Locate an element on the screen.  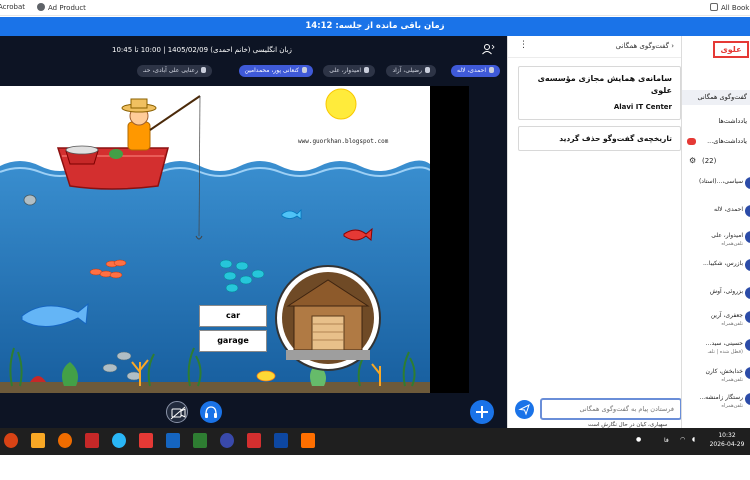
file-explorer-icon is located at coordinates (38, 440).